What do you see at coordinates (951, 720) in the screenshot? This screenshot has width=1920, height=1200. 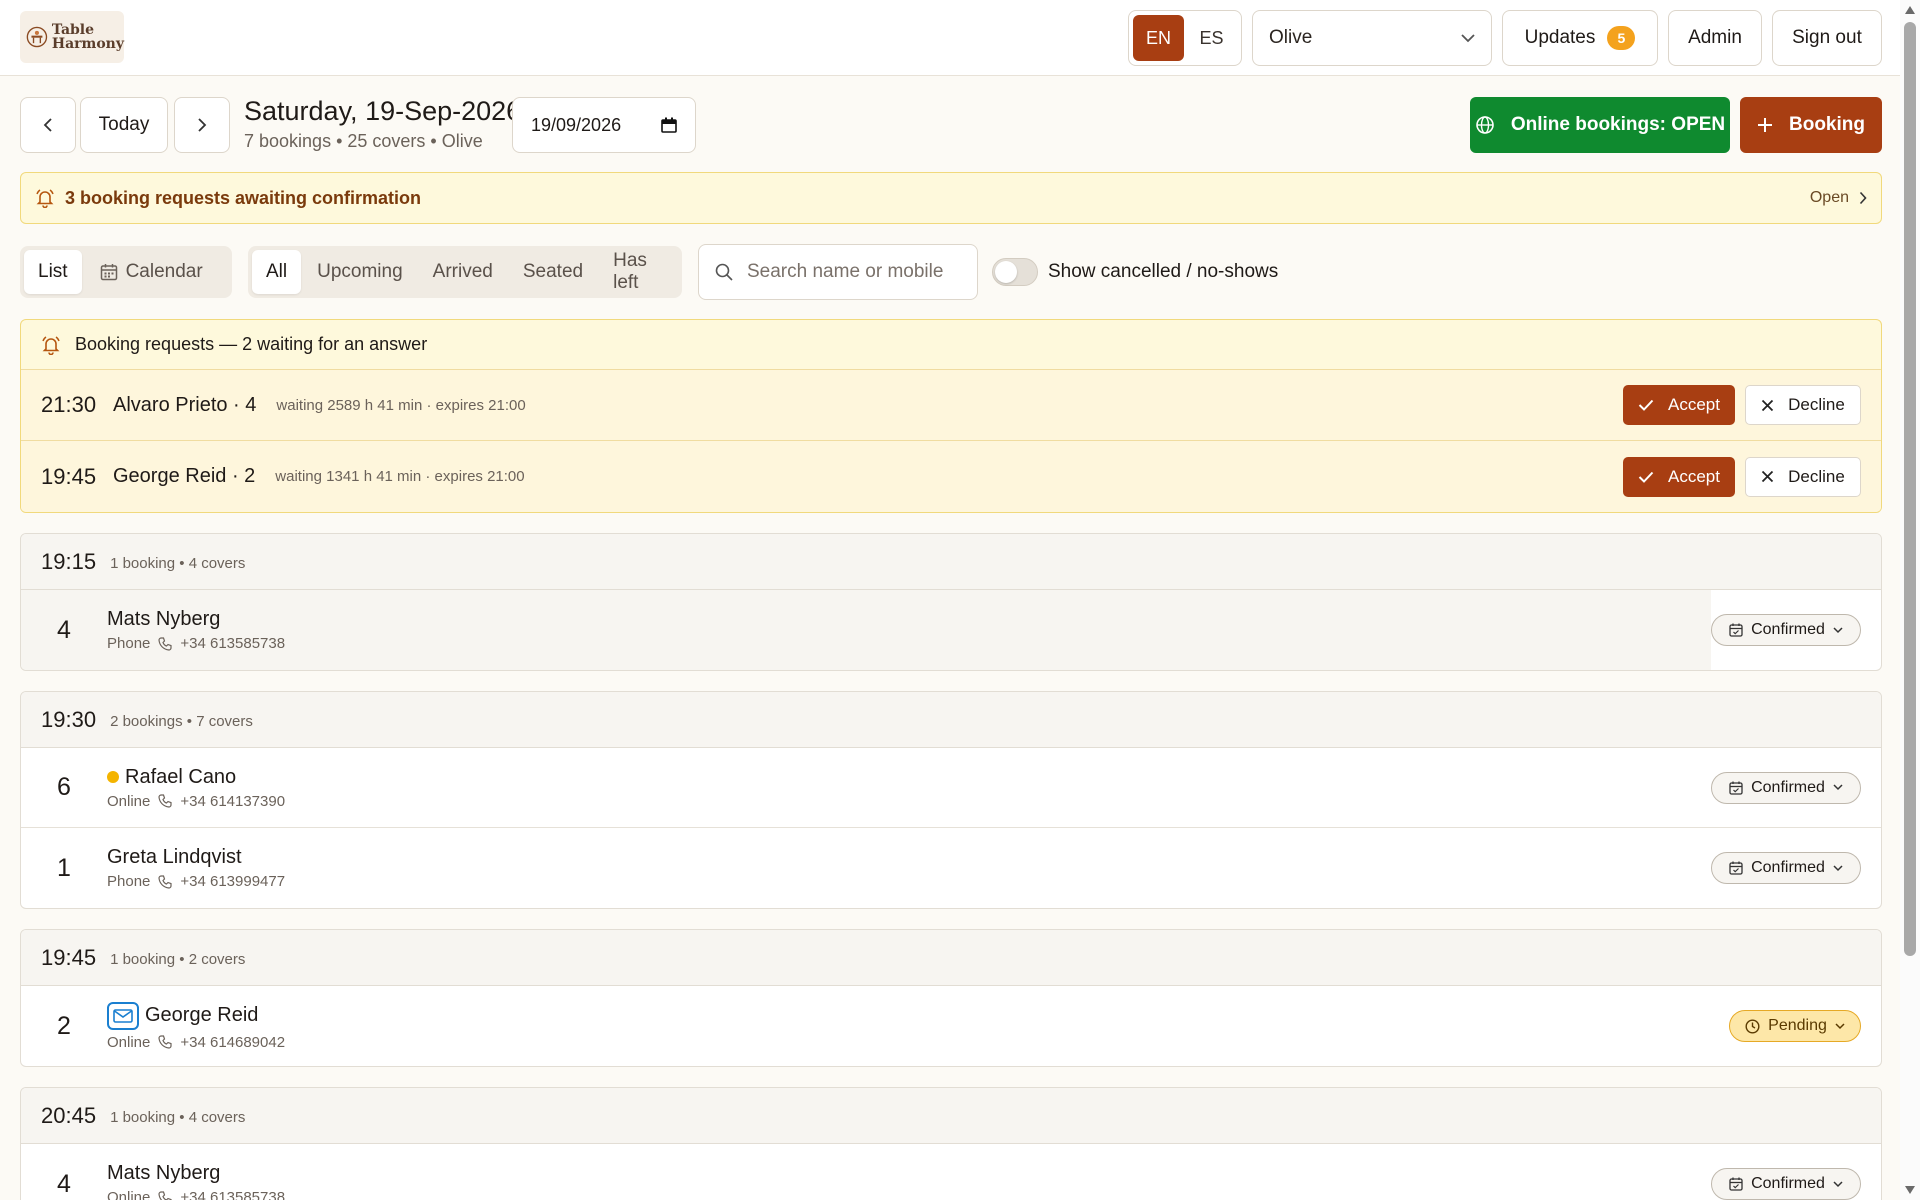 I see `time-slot-header: 19:30 2 bookings • 7 covers` at bounding box center [951, 720].